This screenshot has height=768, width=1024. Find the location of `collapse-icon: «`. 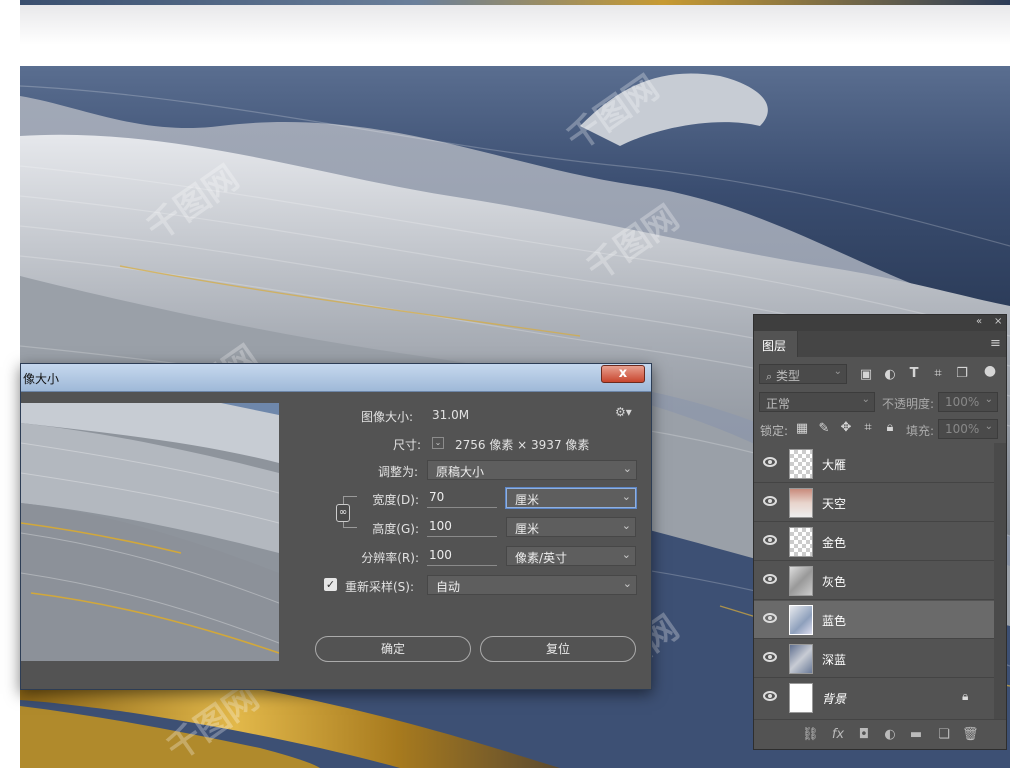

collapse-icon: « is located at coordinates (979, 321).